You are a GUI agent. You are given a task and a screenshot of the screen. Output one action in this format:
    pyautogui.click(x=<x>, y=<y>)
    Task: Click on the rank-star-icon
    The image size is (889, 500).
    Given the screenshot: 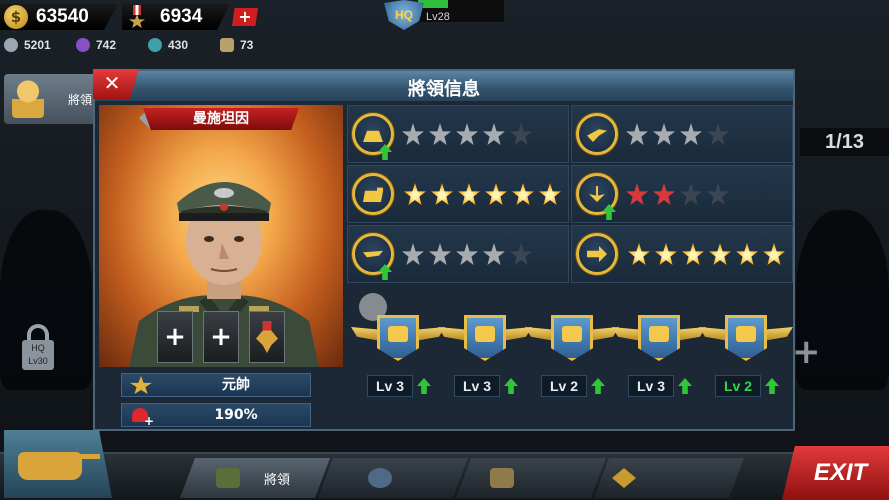 What is the action you would take?
    pyautogui.click(x=141, y=385)
    